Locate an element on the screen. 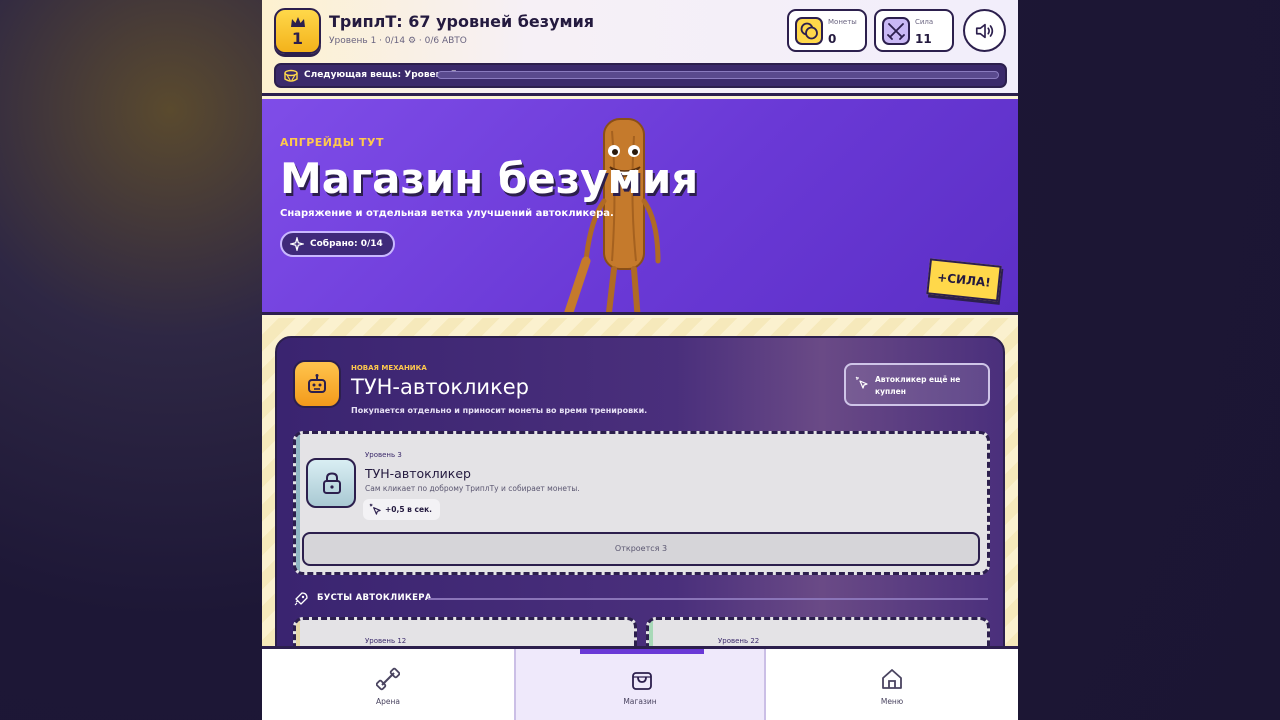 The image size is (1280, 720). autoclicker-status-text: Автокликер ещё не куплен is located at coordinates (918, 385).